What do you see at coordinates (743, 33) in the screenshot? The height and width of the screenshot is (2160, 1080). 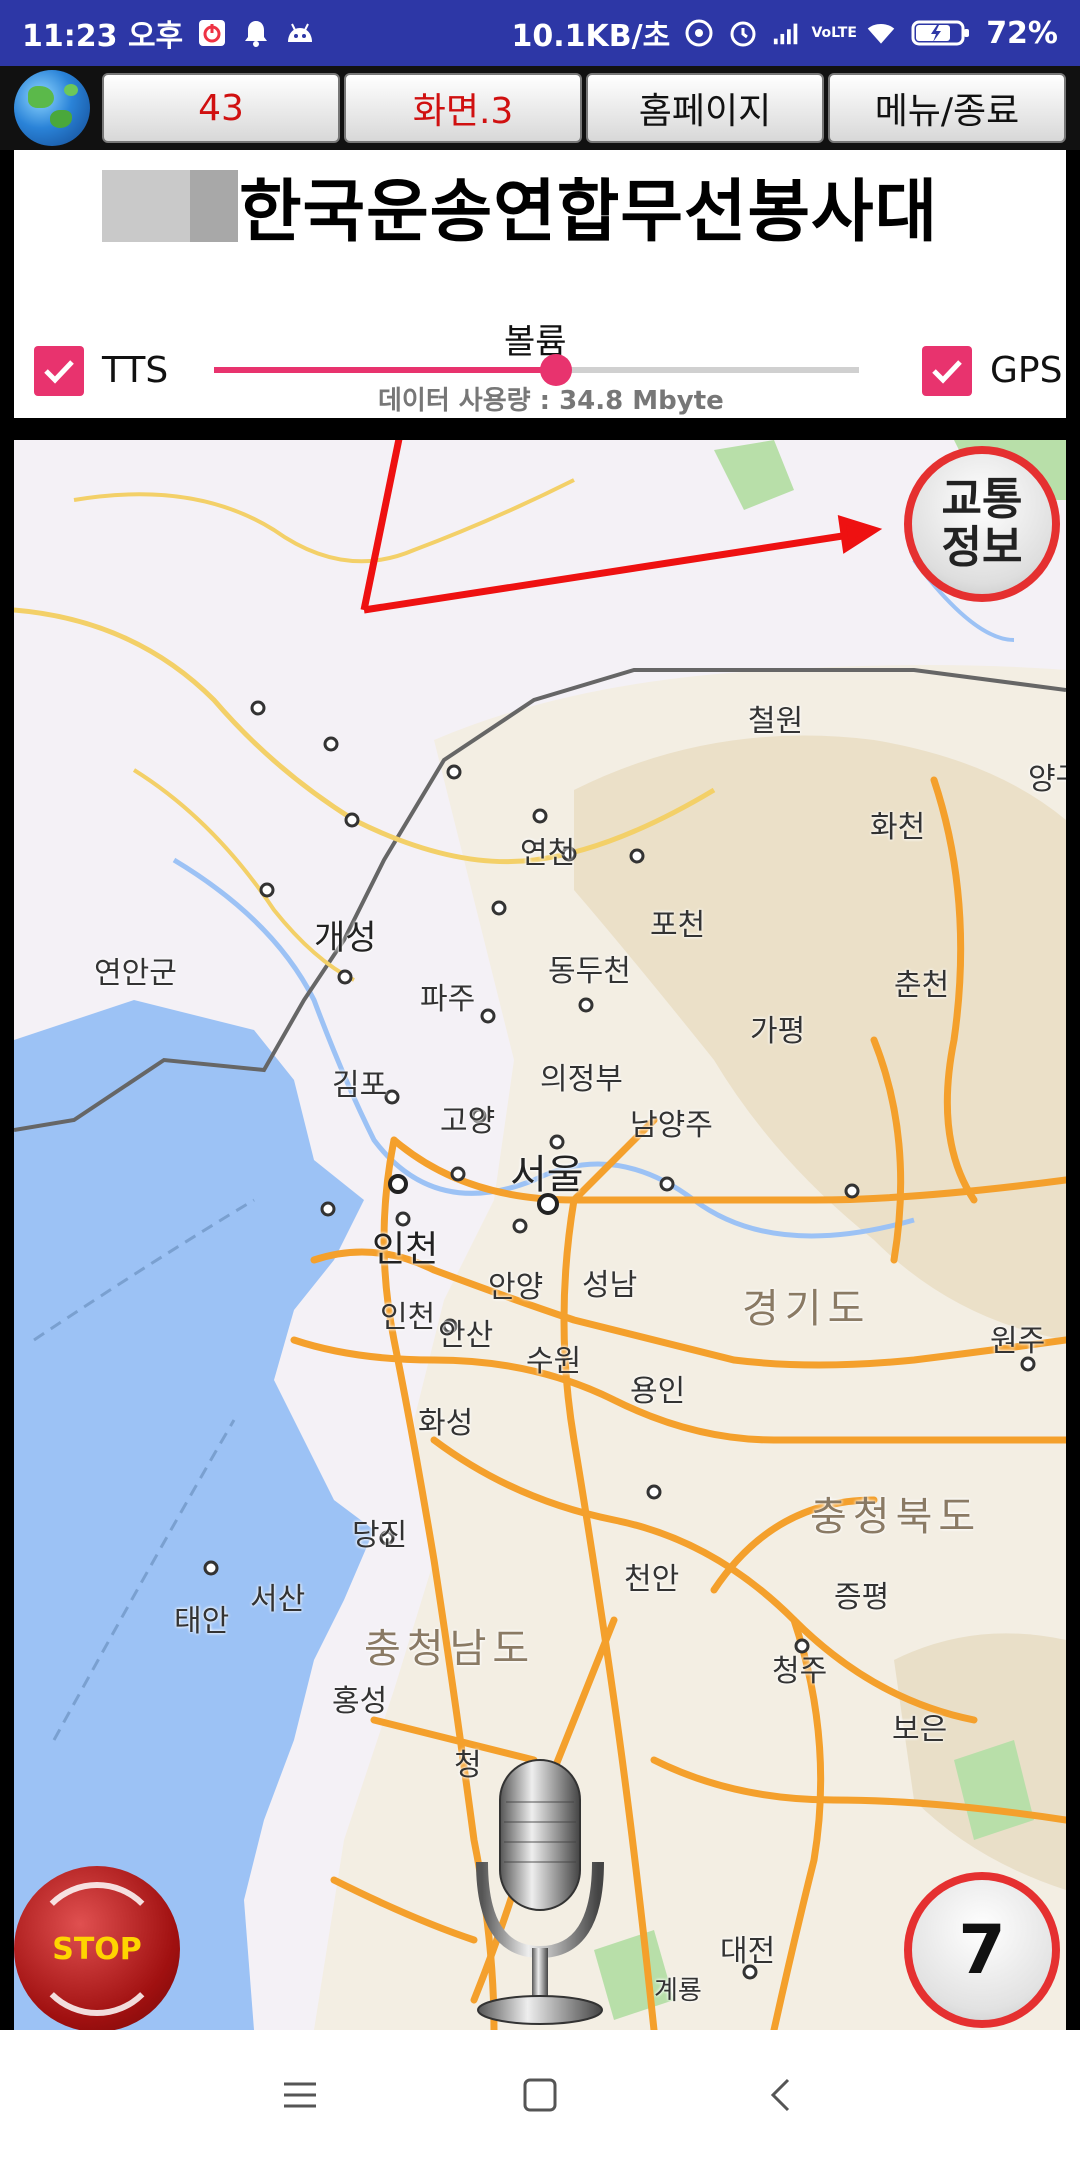 I see `alarm-icon` at bounding box center [743, 33].